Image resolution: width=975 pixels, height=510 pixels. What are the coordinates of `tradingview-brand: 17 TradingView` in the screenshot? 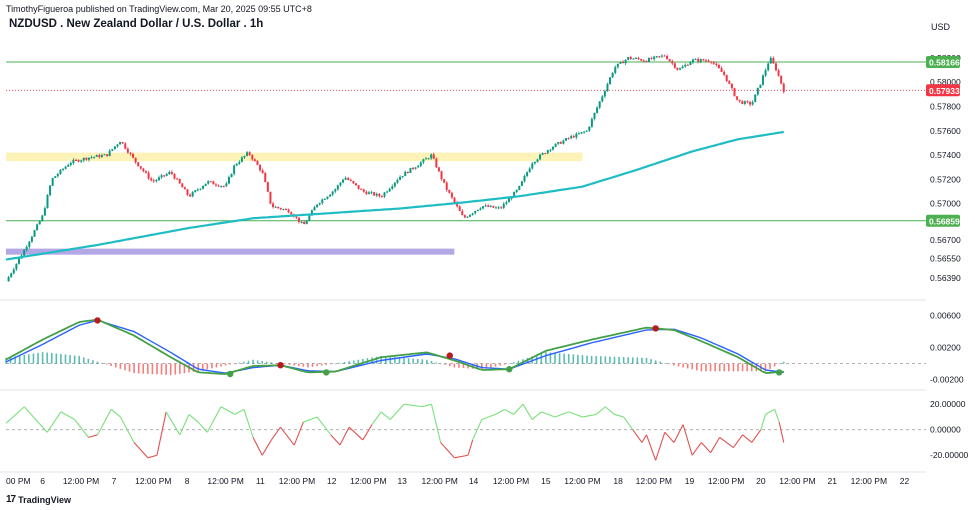 It's located at (38, 499).